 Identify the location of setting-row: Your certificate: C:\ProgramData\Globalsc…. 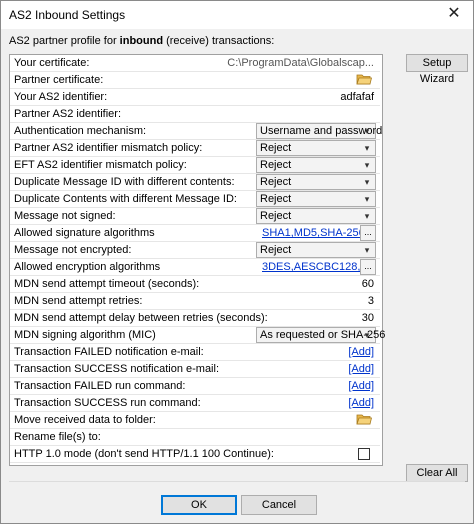
(195, 63).